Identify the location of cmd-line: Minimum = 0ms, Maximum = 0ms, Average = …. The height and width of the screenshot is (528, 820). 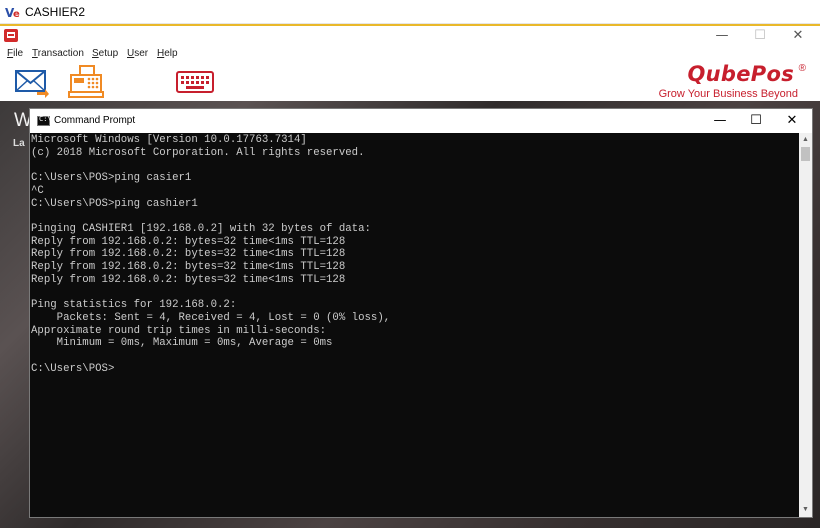
(182, 343).